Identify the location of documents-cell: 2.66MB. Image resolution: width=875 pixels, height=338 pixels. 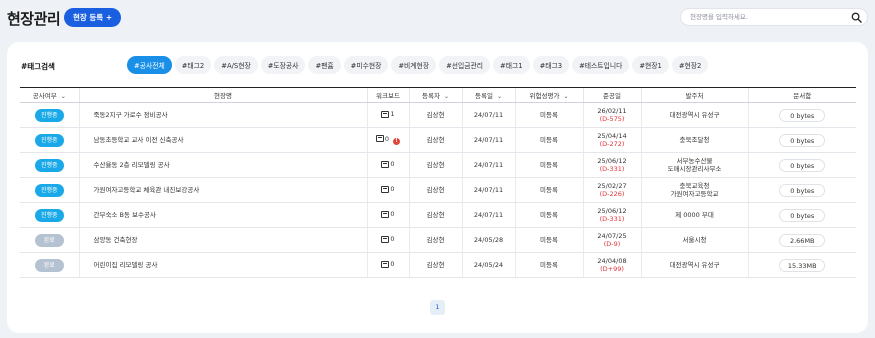
(801, 240).